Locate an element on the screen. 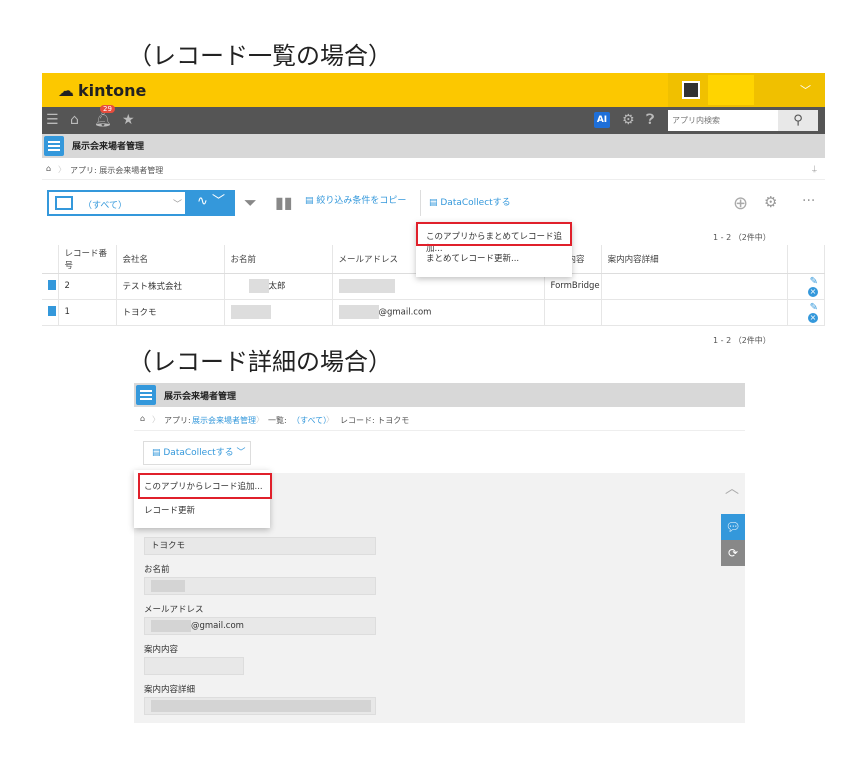 The height and width of the screenshot is (760, 865). breadcrumb-app-prefix: アプリ: is located at coordinates (177, 420).